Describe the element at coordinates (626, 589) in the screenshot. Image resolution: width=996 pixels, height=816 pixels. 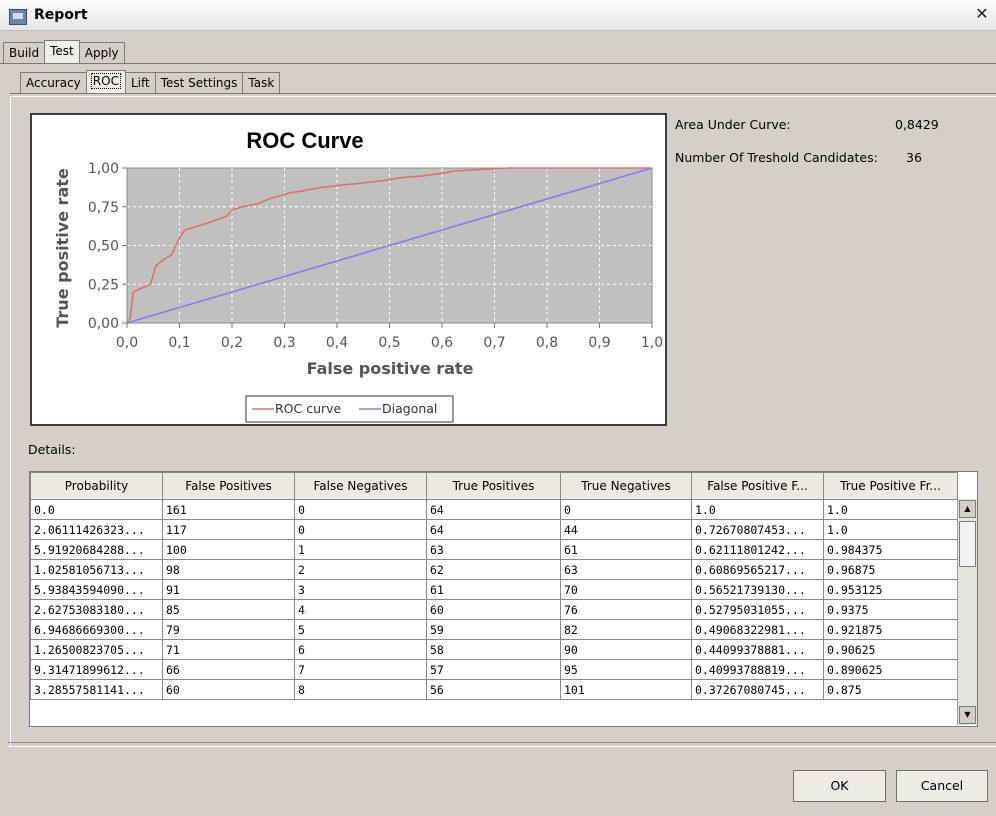
I see `table-cell: 70` at that location.